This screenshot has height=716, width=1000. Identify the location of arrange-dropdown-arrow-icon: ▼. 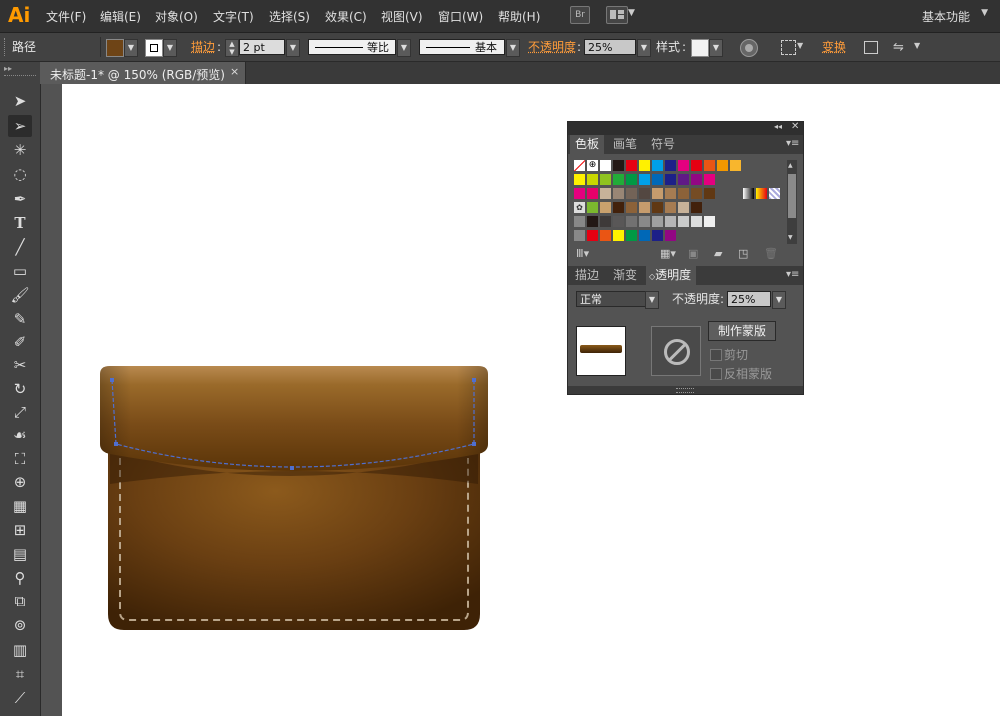
(631, 13).